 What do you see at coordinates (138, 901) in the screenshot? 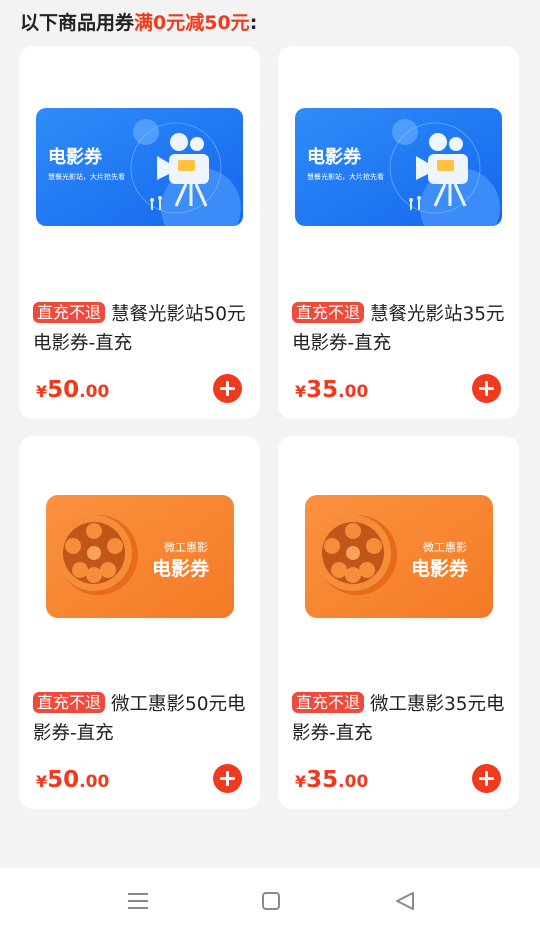
I see `menu-icon` at bounding box center [138, 901].